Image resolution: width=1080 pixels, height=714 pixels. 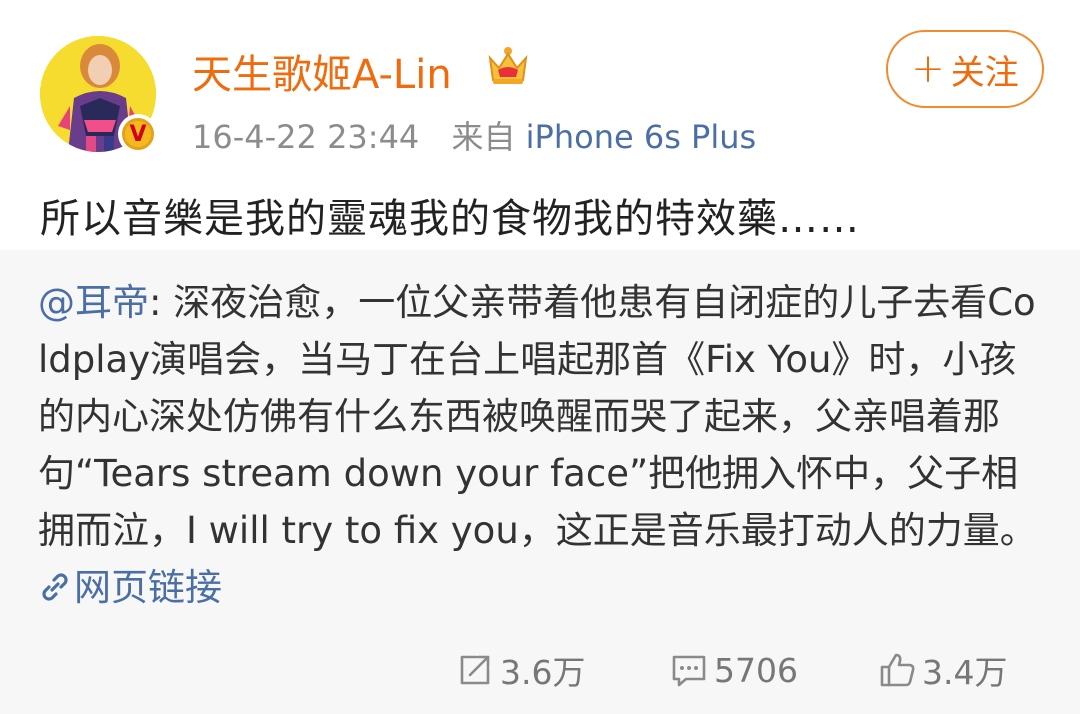 What do you see at coordinates (965, 672) in the screenshot?
I see `like-count: 3.4万` at bounding box center [965, 672].